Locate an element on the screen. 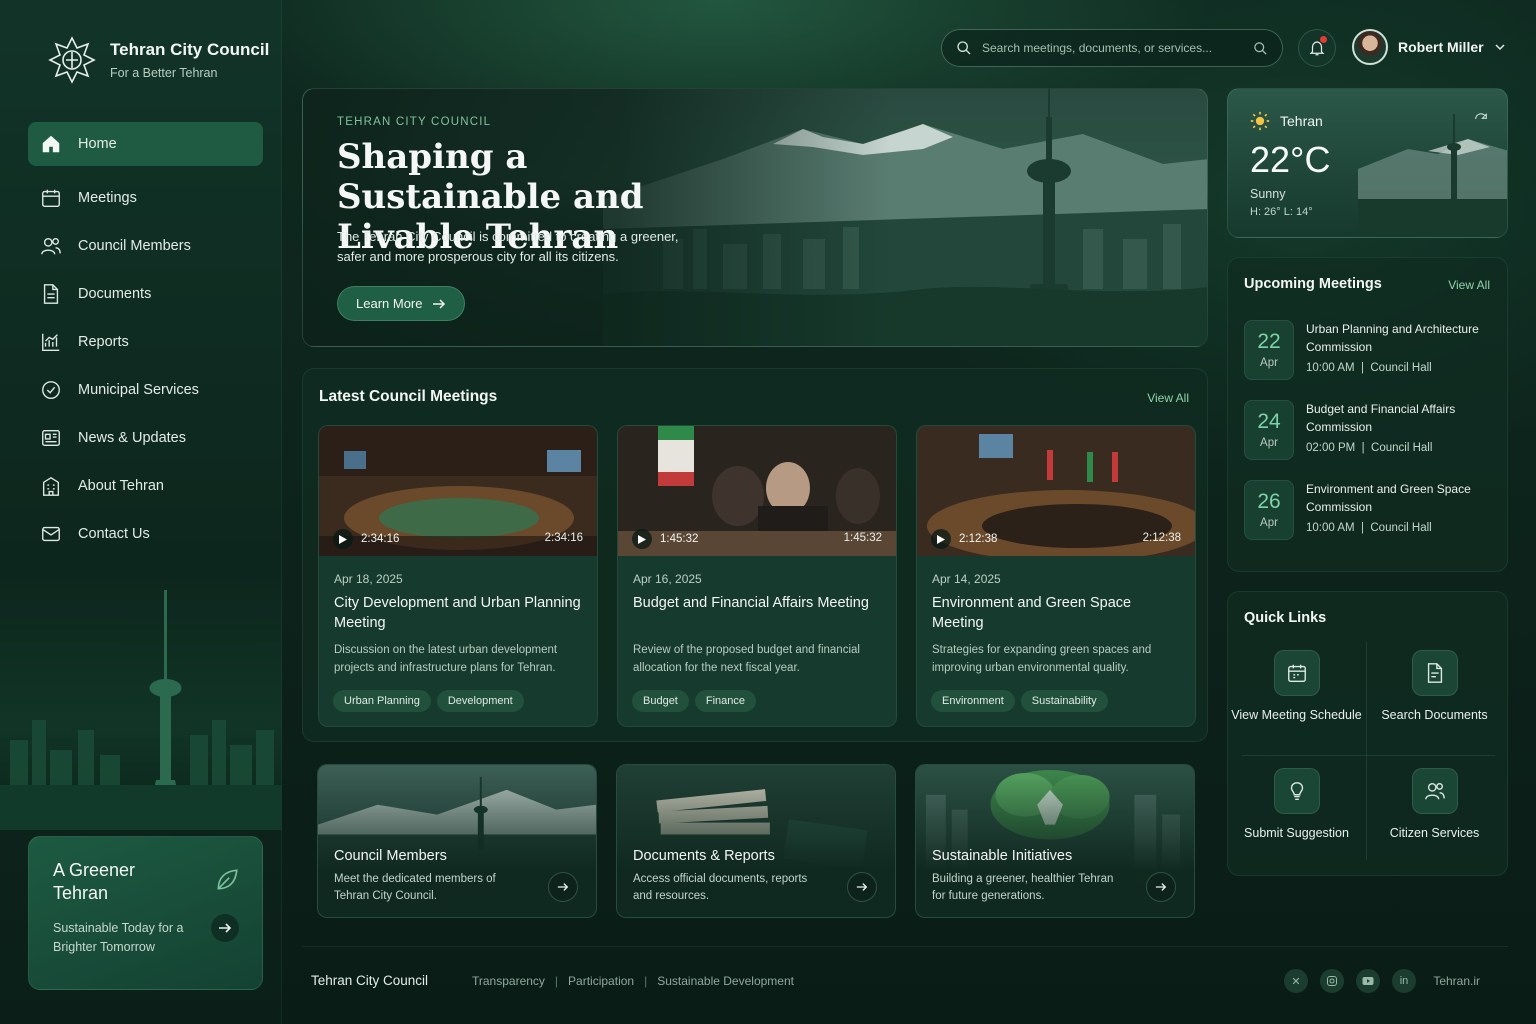  learn-more-button: Learn More is located at coordinates (401, 303).